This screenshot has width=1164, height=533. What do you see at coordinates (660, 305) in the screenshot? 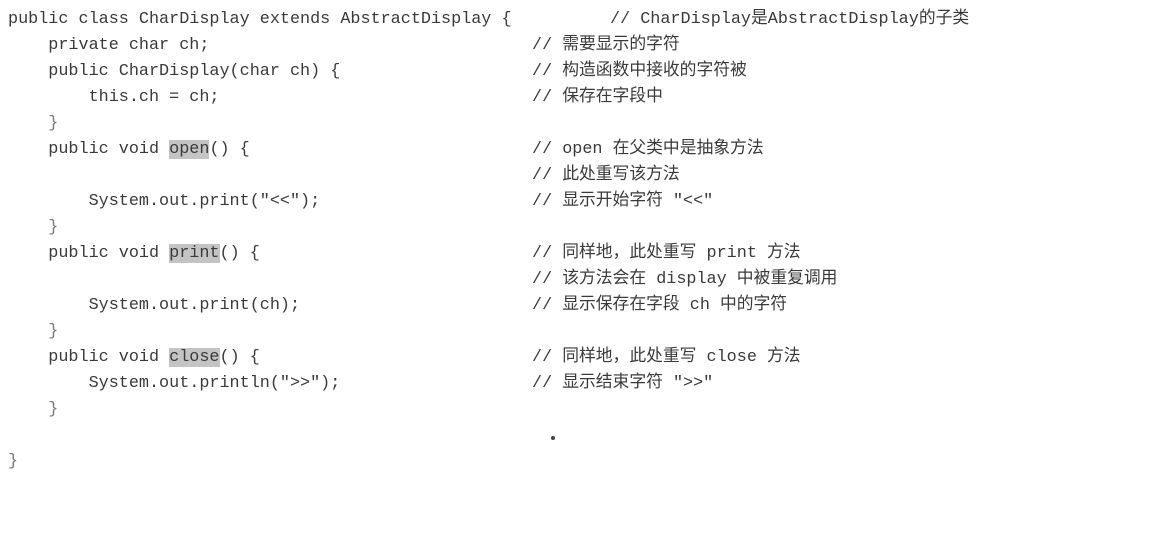
I see `comment-print-ch: // 显示保存在字段 ch 中的字符` at bounding box center [660, 305].